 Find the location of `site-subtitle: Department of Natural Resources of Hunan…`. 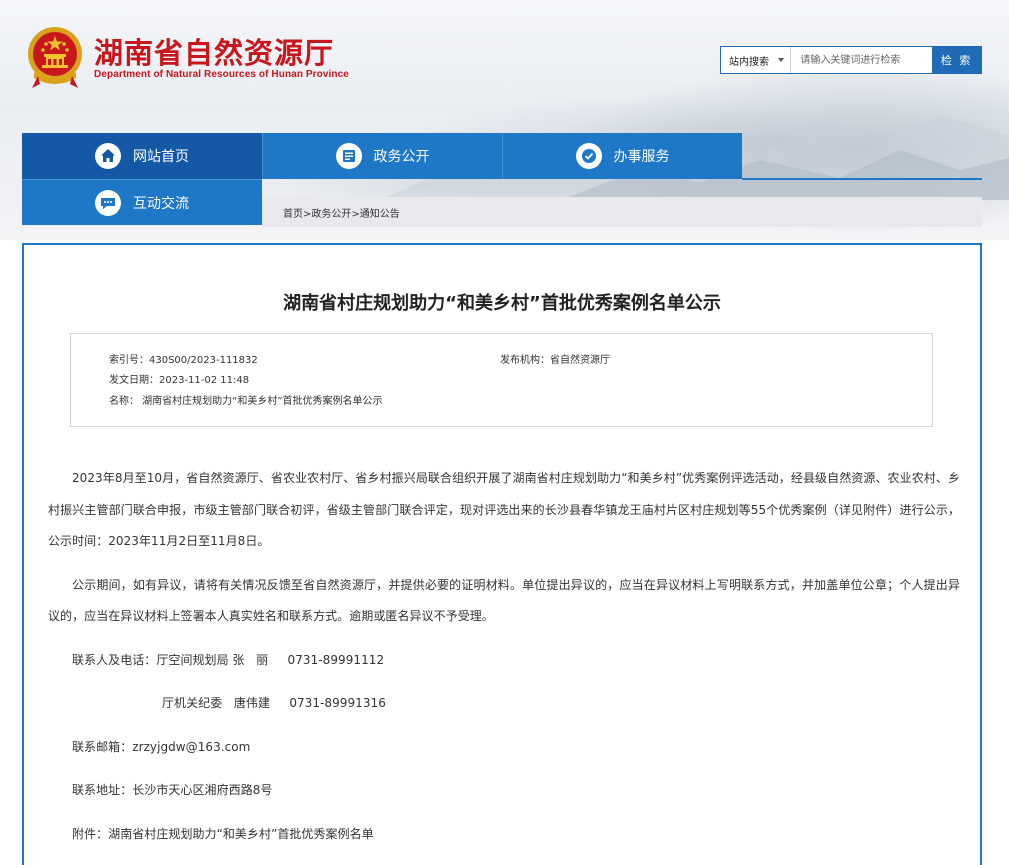

site-subtitle: Department of Natural Resources of Hunan… is located at coordinates (221, 74).